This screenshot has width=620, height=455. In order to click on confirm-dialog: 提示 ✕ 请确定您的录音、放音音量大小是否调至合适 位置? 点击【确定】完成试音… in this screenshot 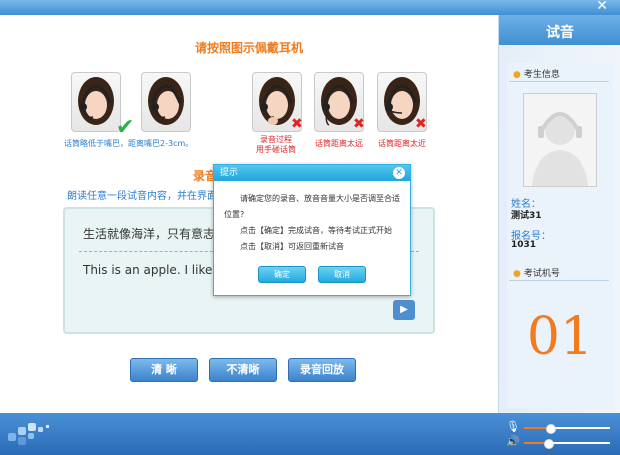, I will do `click(312, 230)`.